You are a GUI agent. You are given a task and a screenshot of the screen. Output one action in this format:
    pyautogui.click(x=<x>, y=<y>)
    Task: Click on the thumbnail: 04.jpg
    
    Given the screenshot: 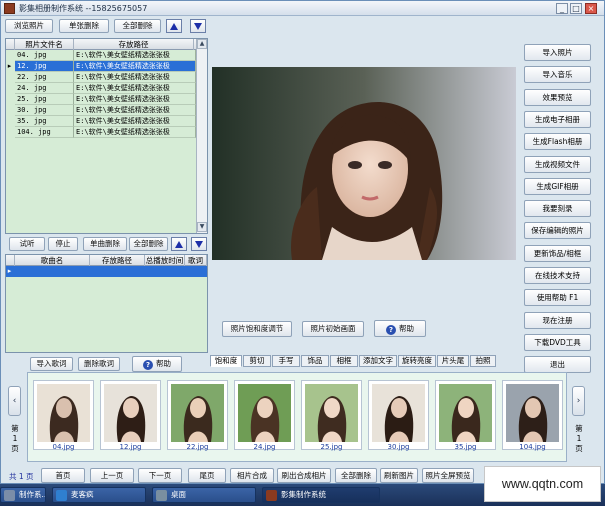 What is the action you would take?
    pyautogui.click(x=63, y=415)
    